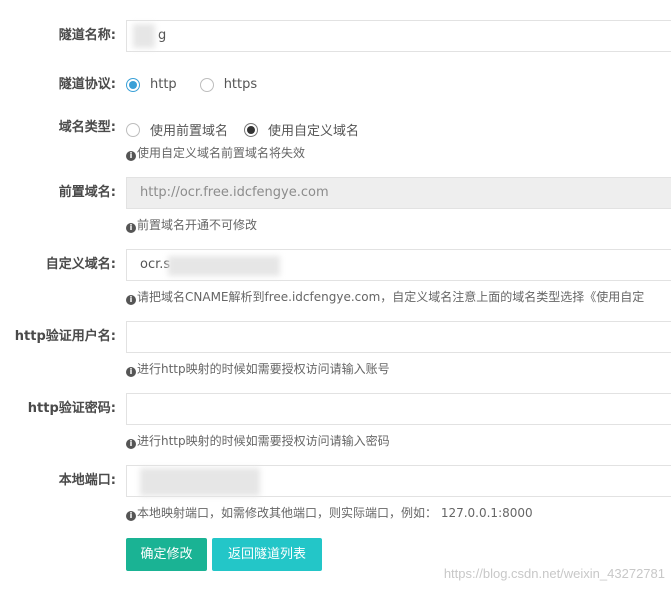  What do you see at coordinates (398, 193) in the screenshot?
I see `prefix-domain-input: http://ocr.free.idcfengye.com` at bounding box center [398, 193].